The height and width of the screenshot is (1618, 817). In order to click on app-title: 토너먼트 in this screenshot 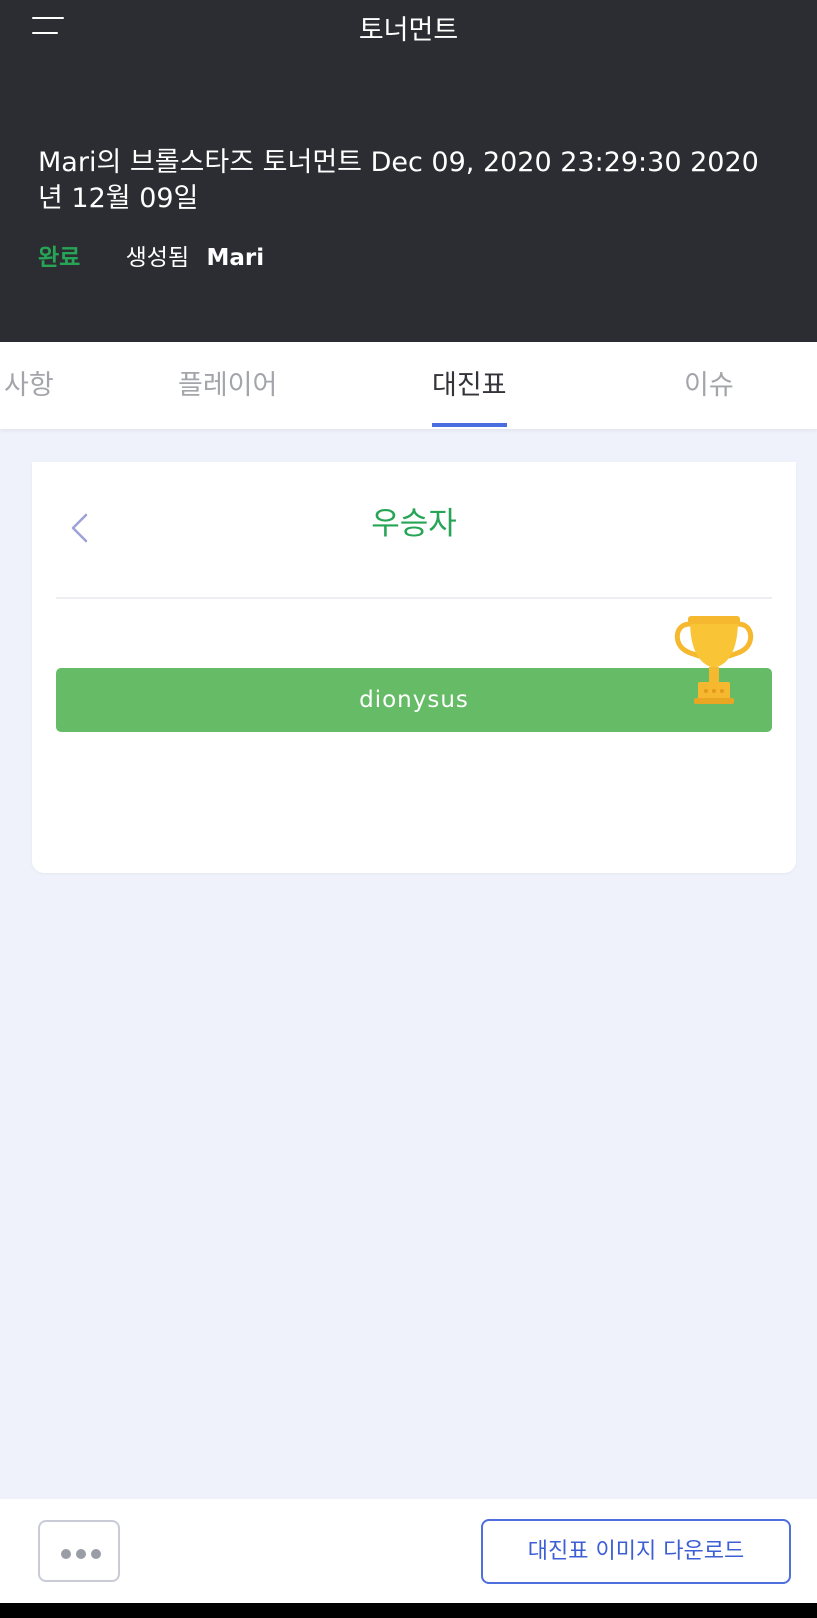, I will do `click(408, 30)`.